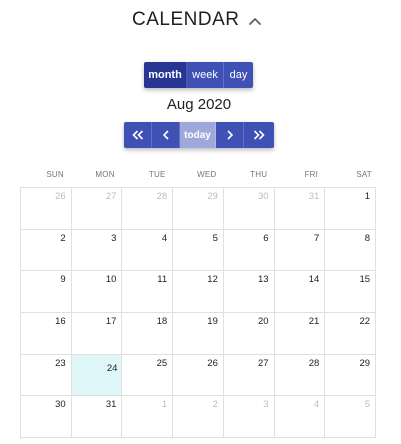 Image resolution: width=401 pixels, height=444 pixels. I want to click on day-number: 3, so click(266, 405).